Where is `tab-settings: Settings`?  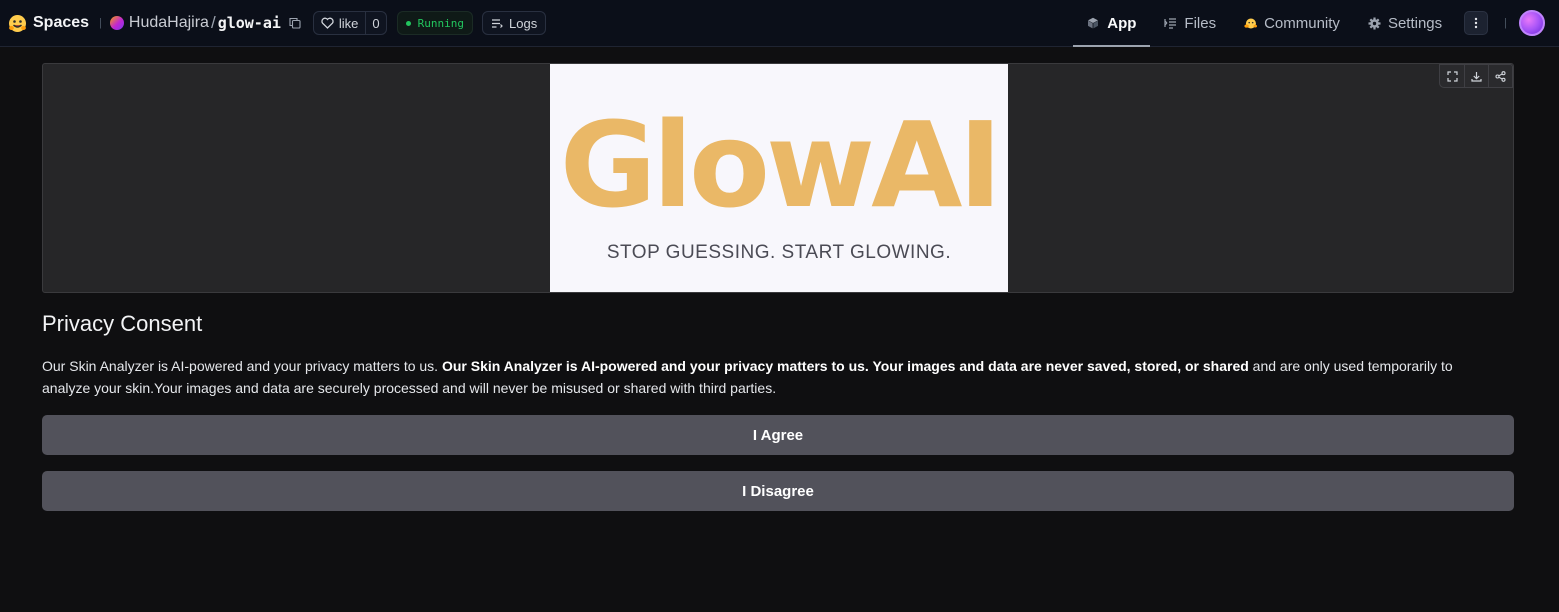 tab-settings: Settings is located at coordinates (1405, 23).